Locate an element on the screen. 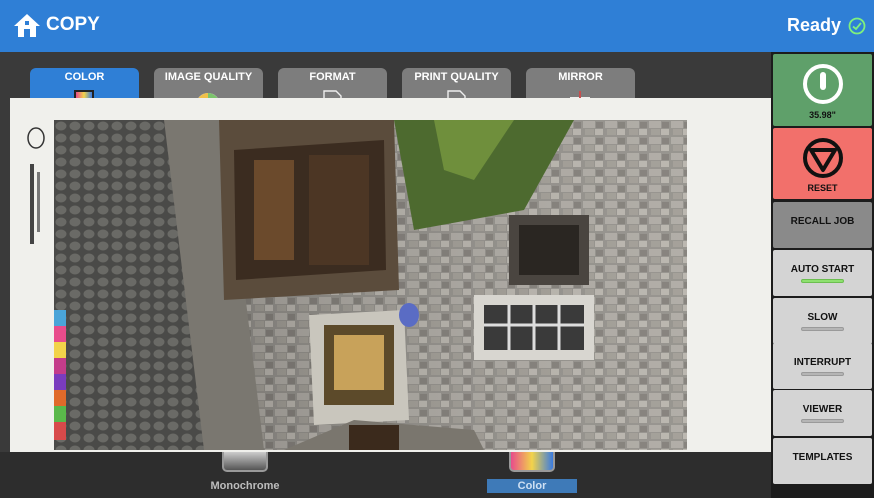  color-thumbnail is located at coordinates (532, 462).